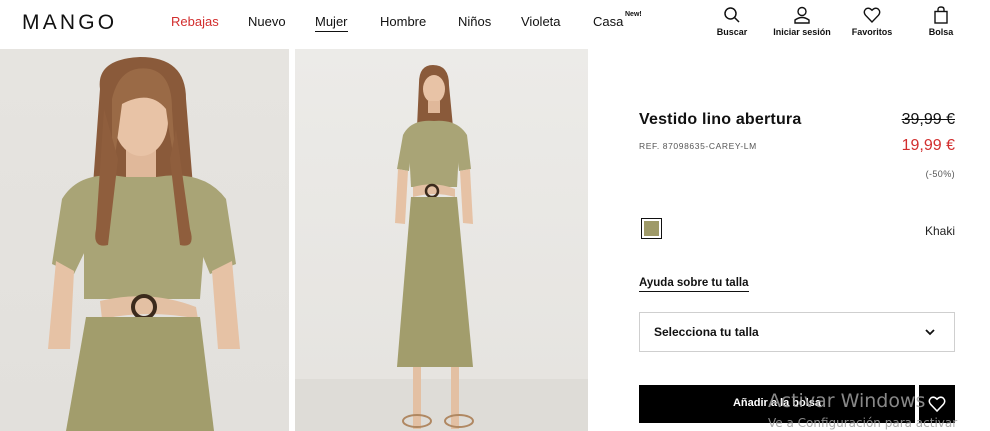 This screenshot has height=431, width=990. Describe the element at coordinates (940, 174) in the screenshot. I see `discount-badge: (-50%)` at that location.